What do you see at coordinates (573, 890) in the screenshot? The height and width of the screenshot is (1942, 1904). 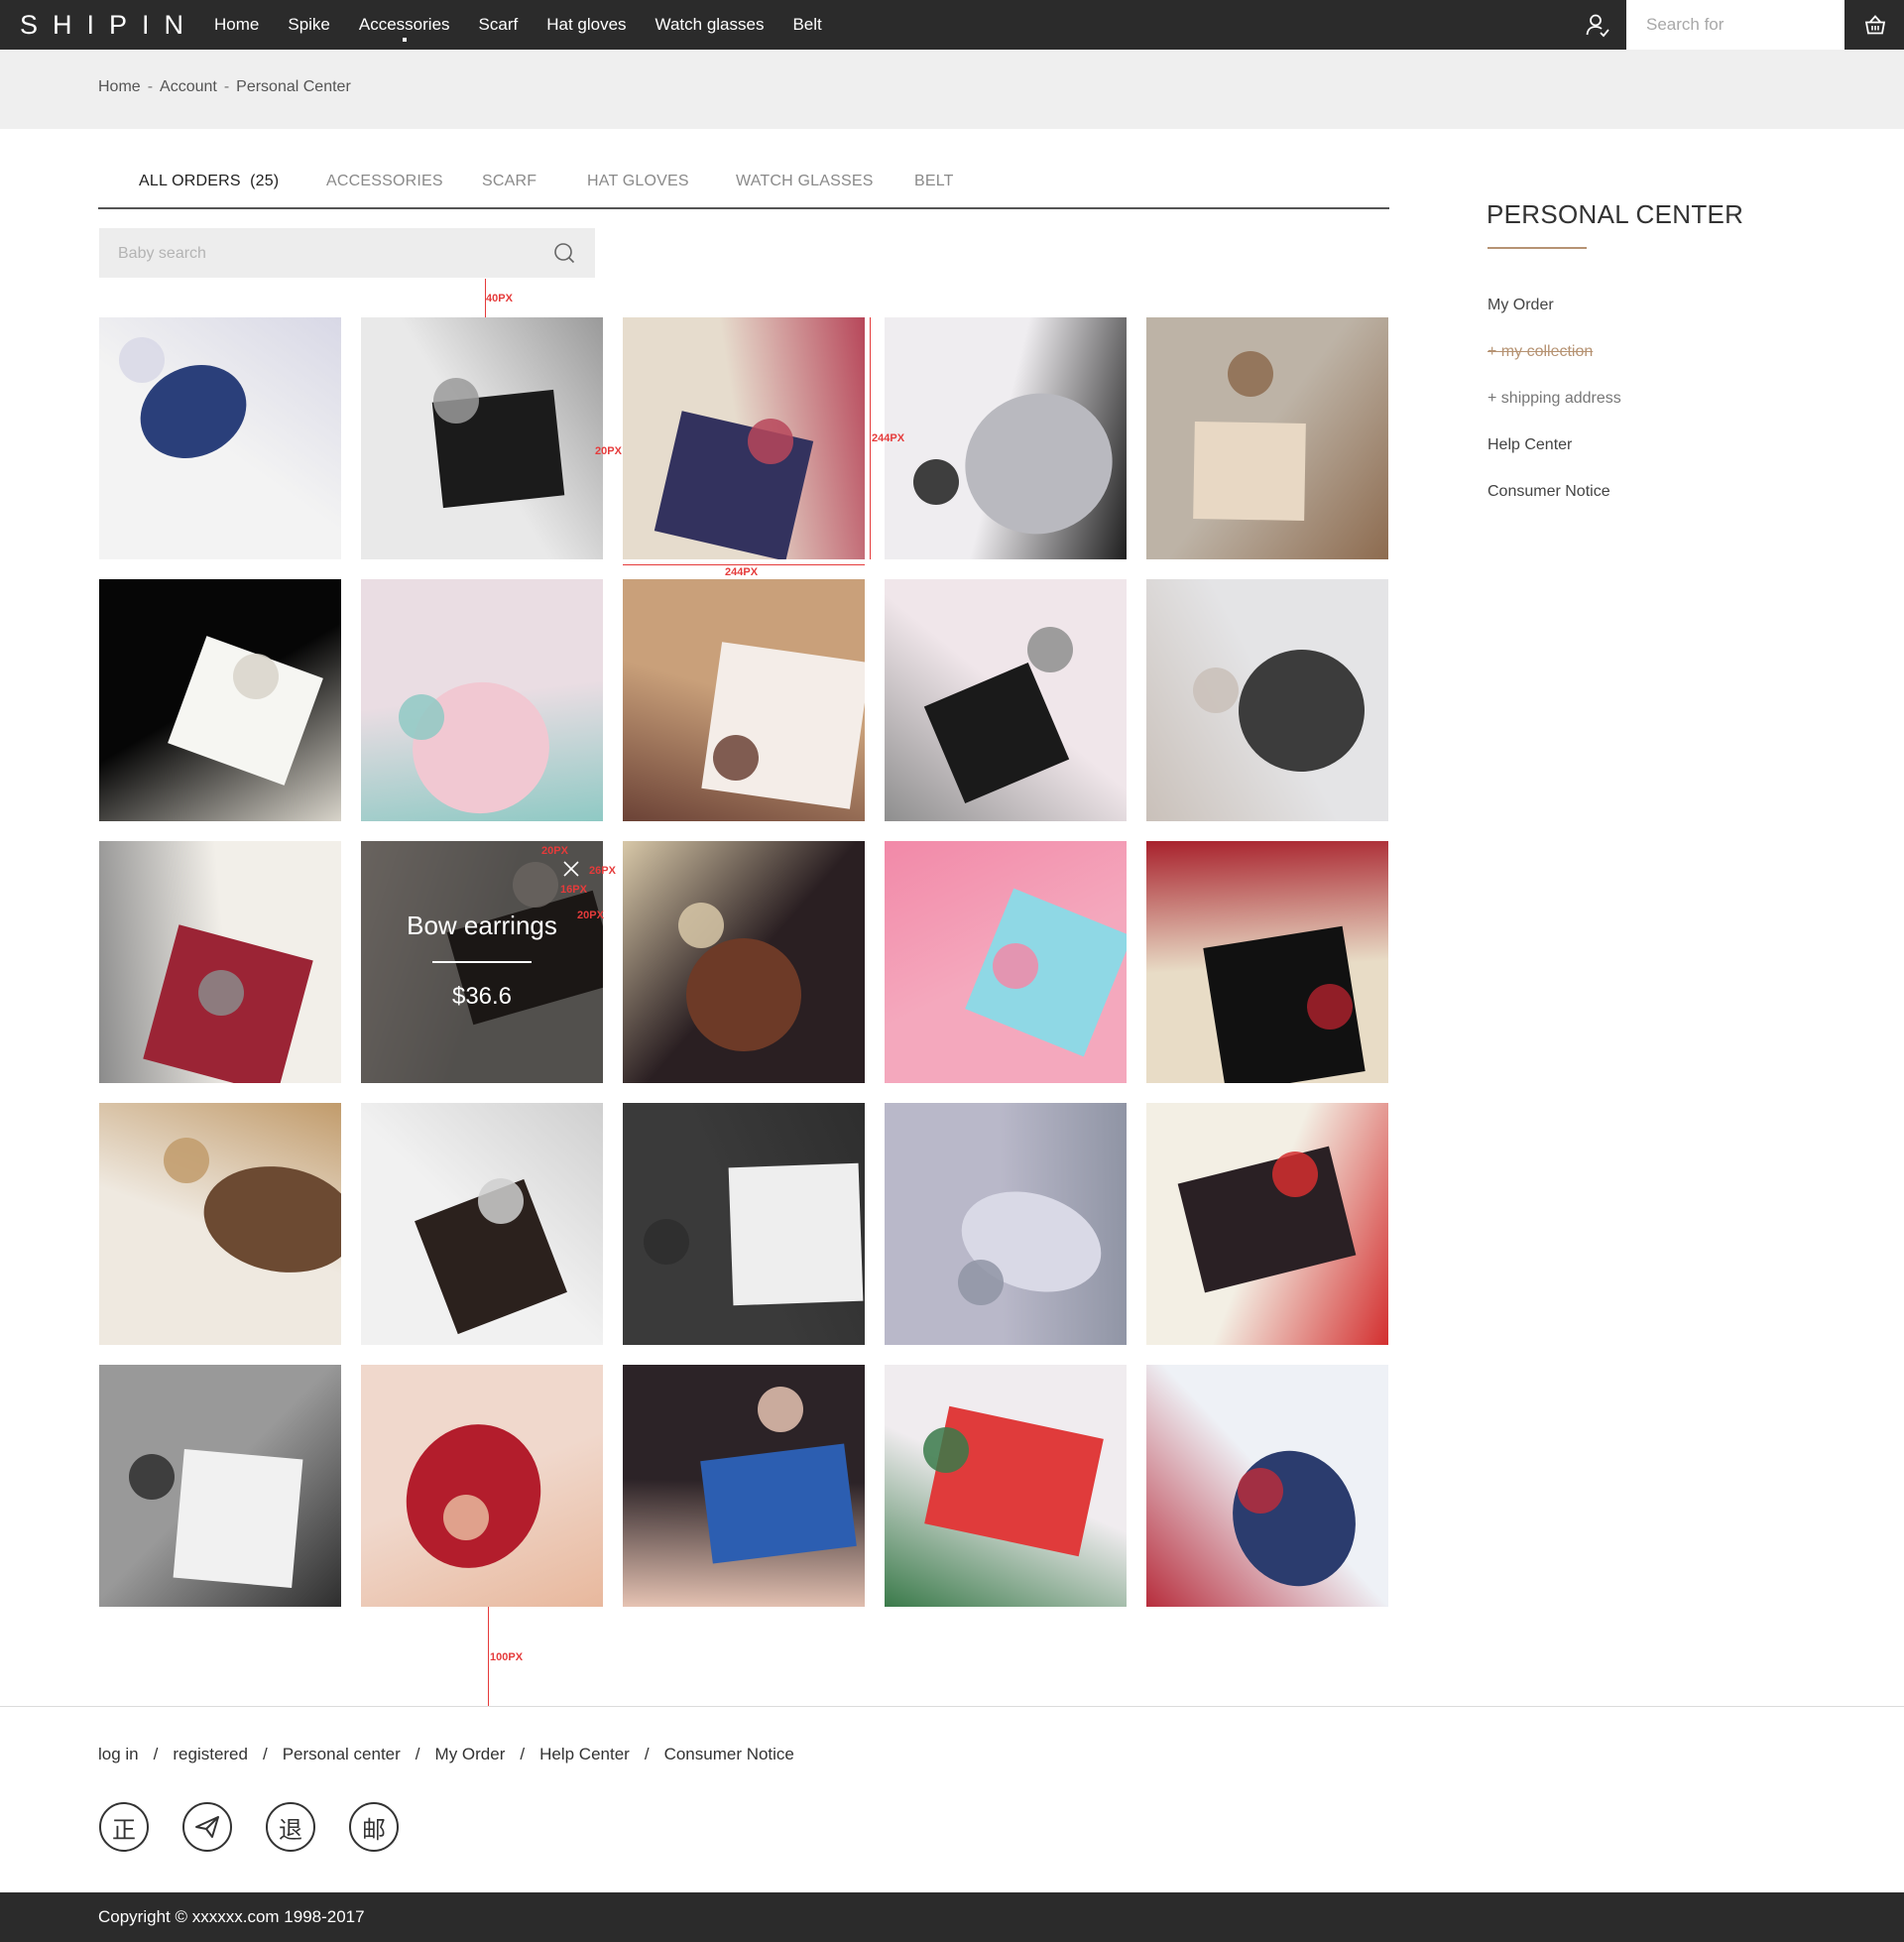 I see `annotation-close-size: 16PX` at bounding box center [573, 890].